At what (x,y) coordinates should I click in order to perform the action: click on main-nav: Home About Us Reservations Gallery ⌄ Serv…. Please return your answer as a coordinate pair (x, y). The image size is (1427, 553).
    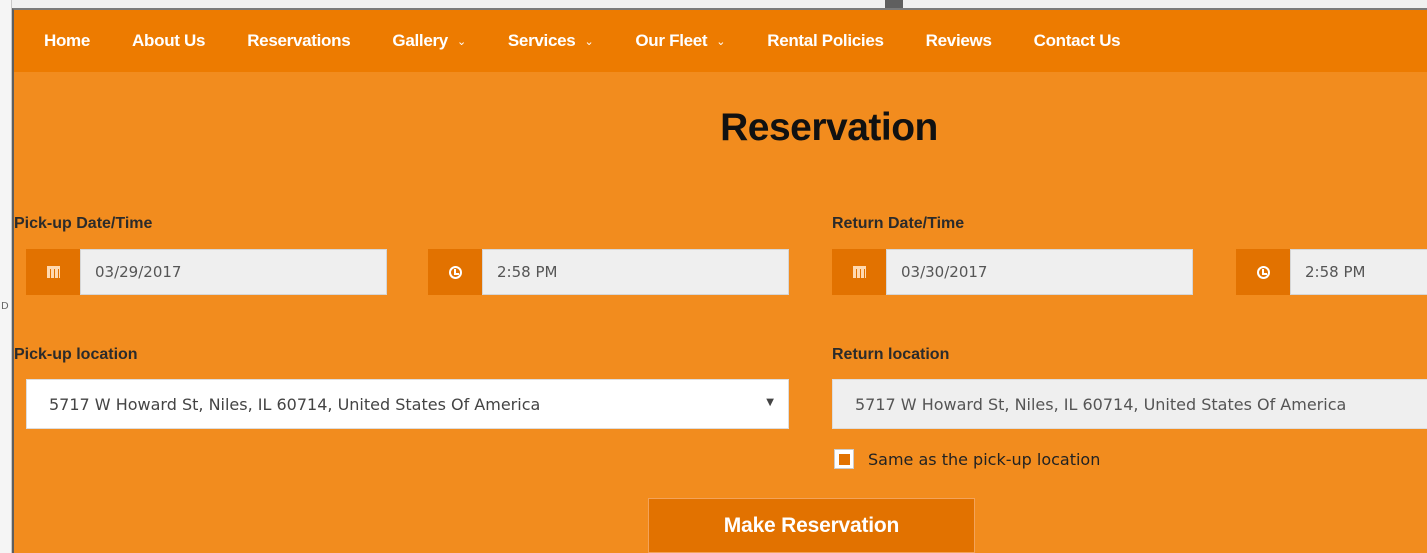
    Looking at the image, I should click on (720, 41).